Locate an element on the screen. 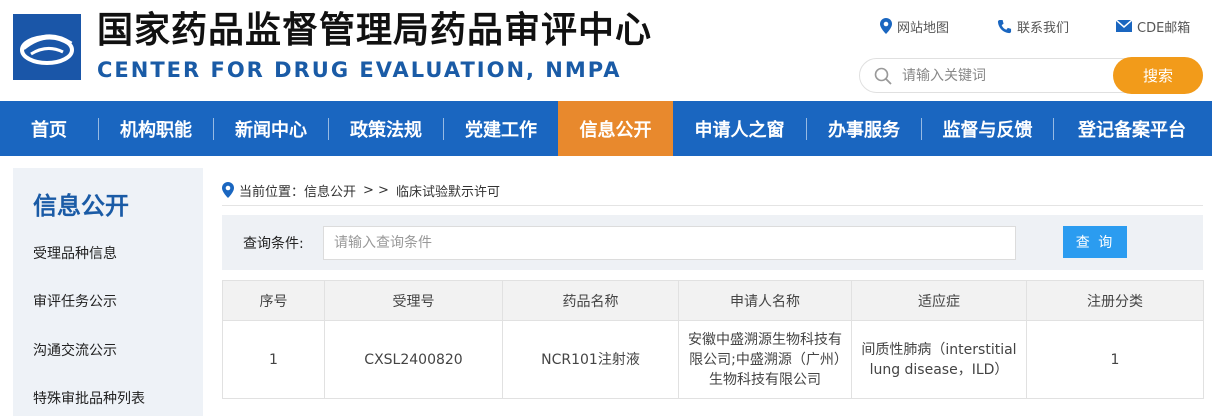  nav-item-applicant: 申请人之窗 is located at coordinates (739, 128).